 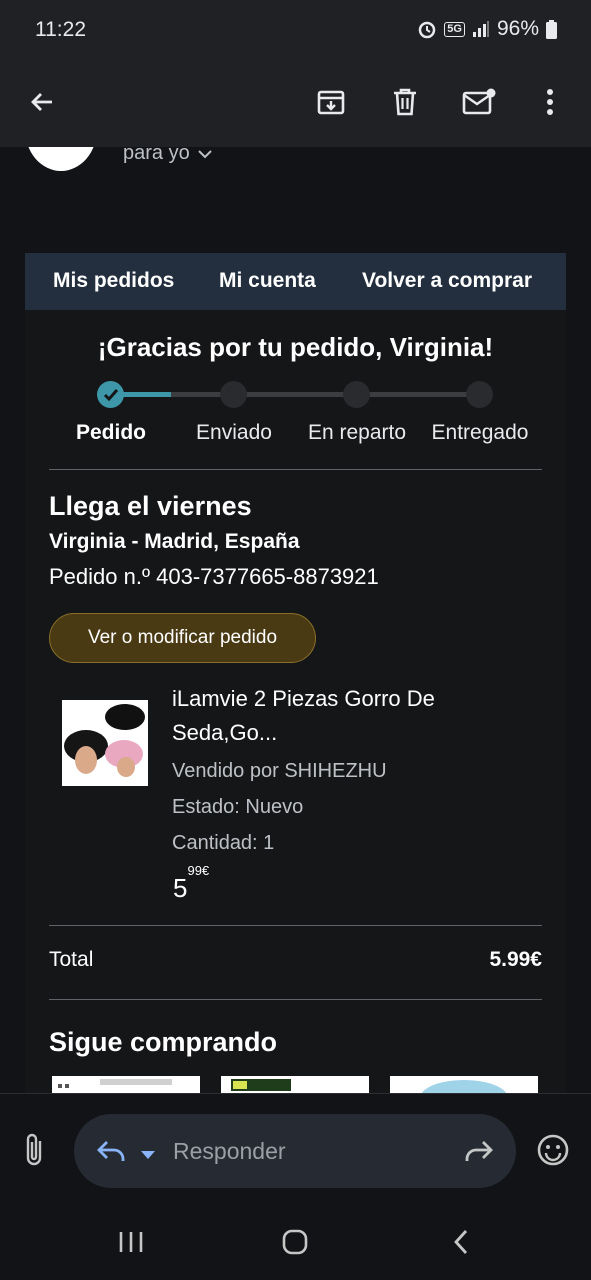 What do you see at coordinates (295, 347) in the screenshot?
I see `thanks-heading: ¡Gracias por tu pedido, Virginia!` at bounding box center [295, 347].